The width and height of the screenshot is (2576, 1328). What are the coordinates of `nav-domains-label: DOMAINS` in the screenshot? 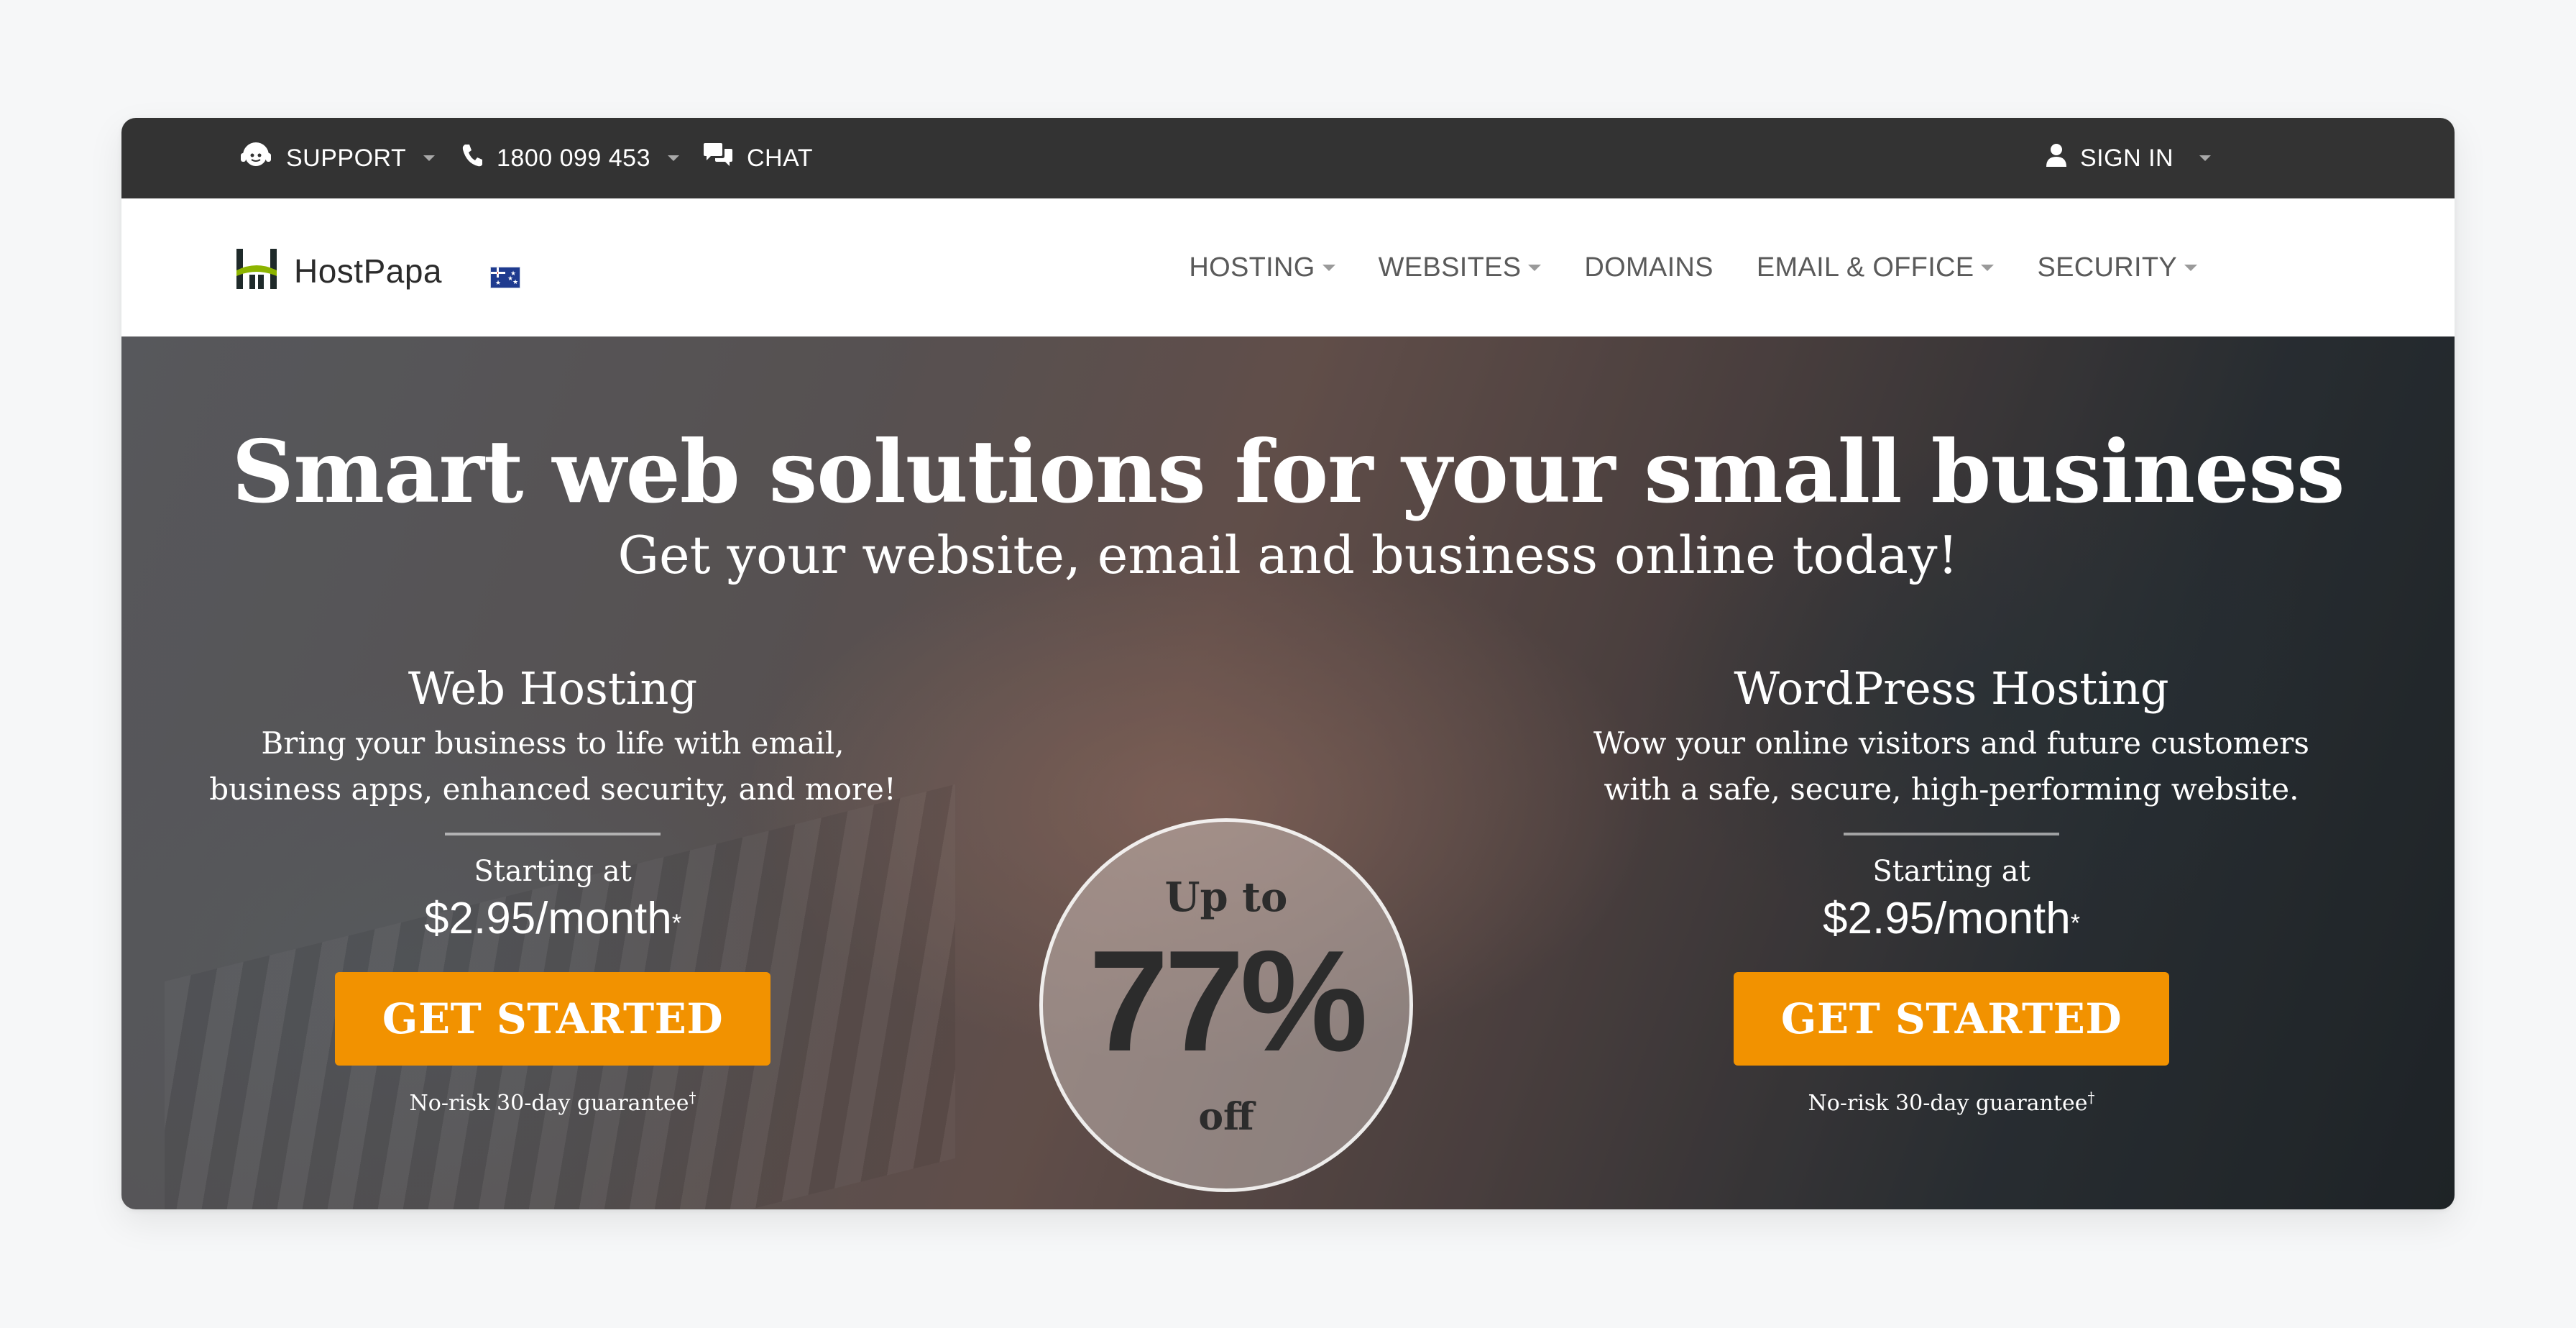 It's located at (1649, 267).